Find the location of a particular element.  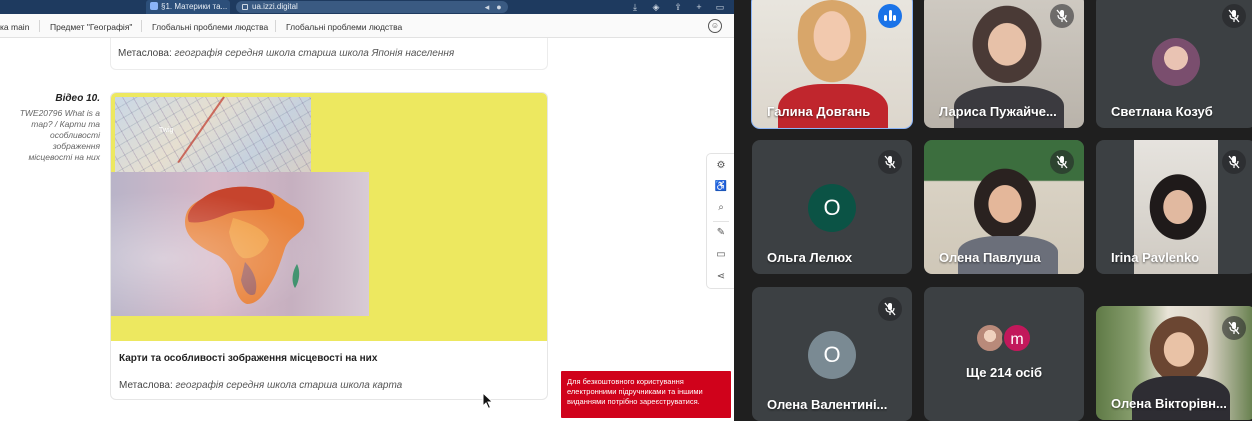

url-text: ua.izzi.digital is located at coordinates (275, 6).